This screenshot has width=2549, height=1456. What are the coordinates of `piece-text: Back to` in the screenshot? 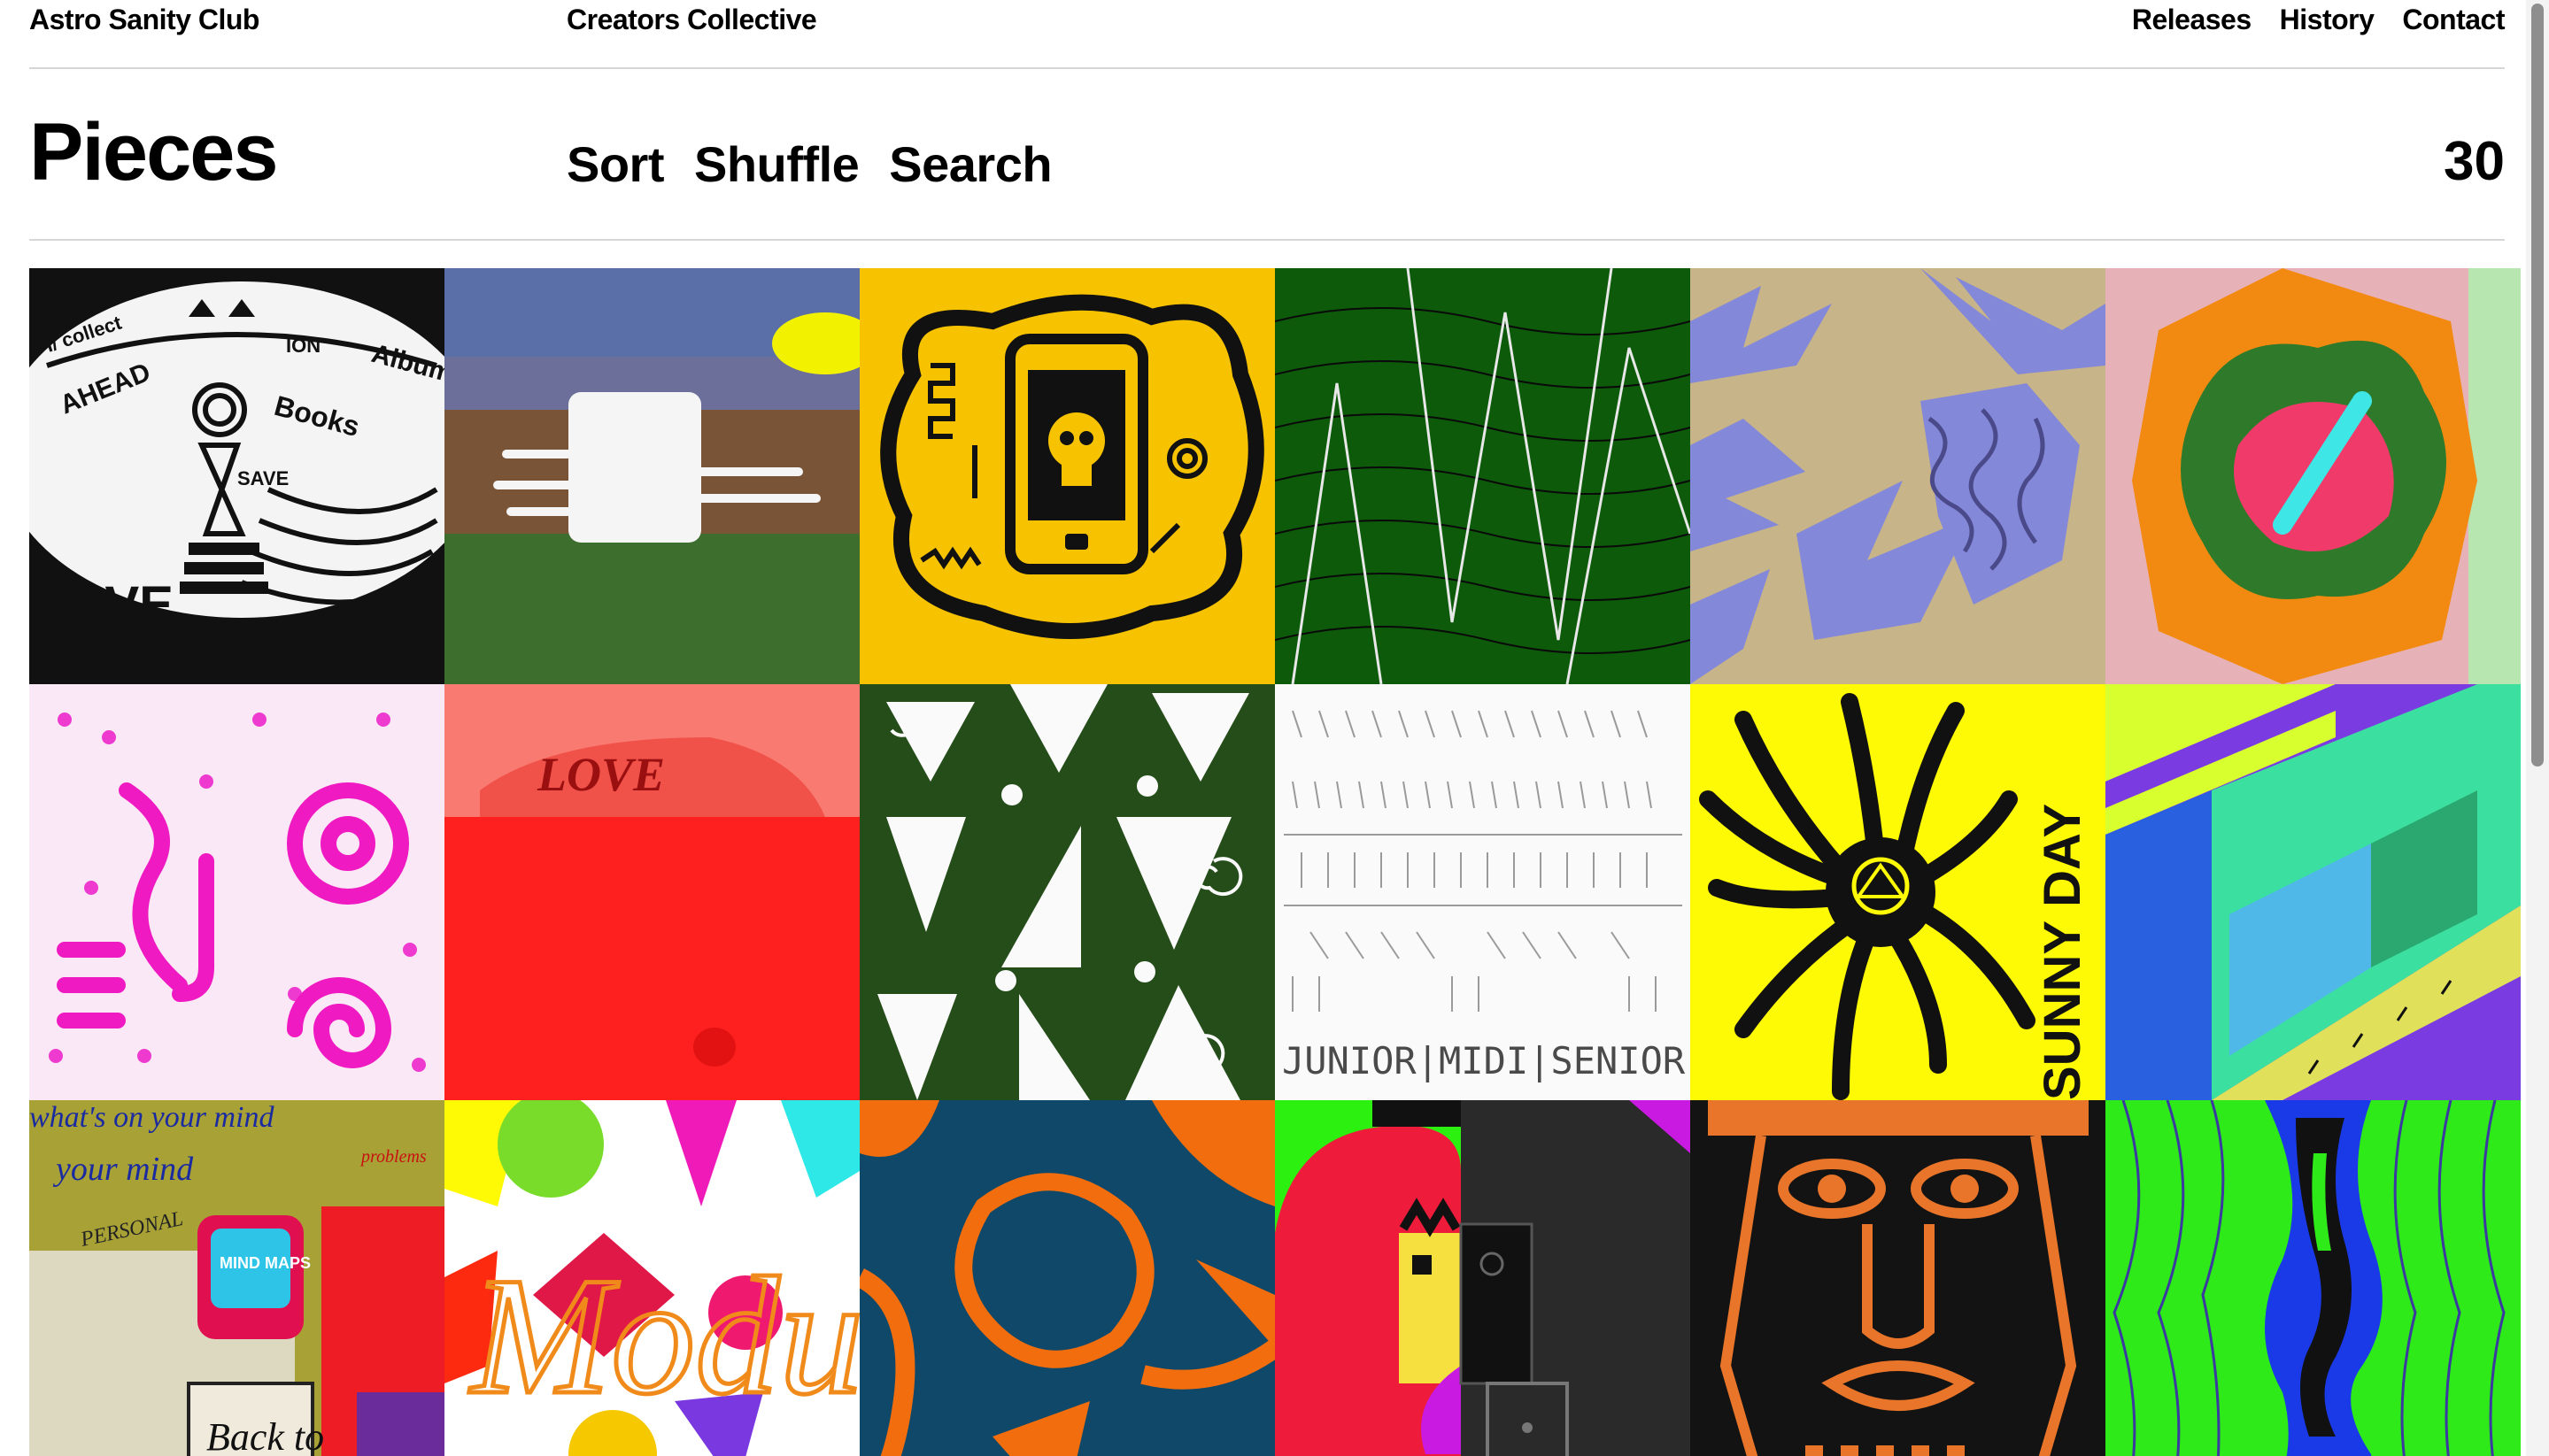 It's located at (265, 1435).